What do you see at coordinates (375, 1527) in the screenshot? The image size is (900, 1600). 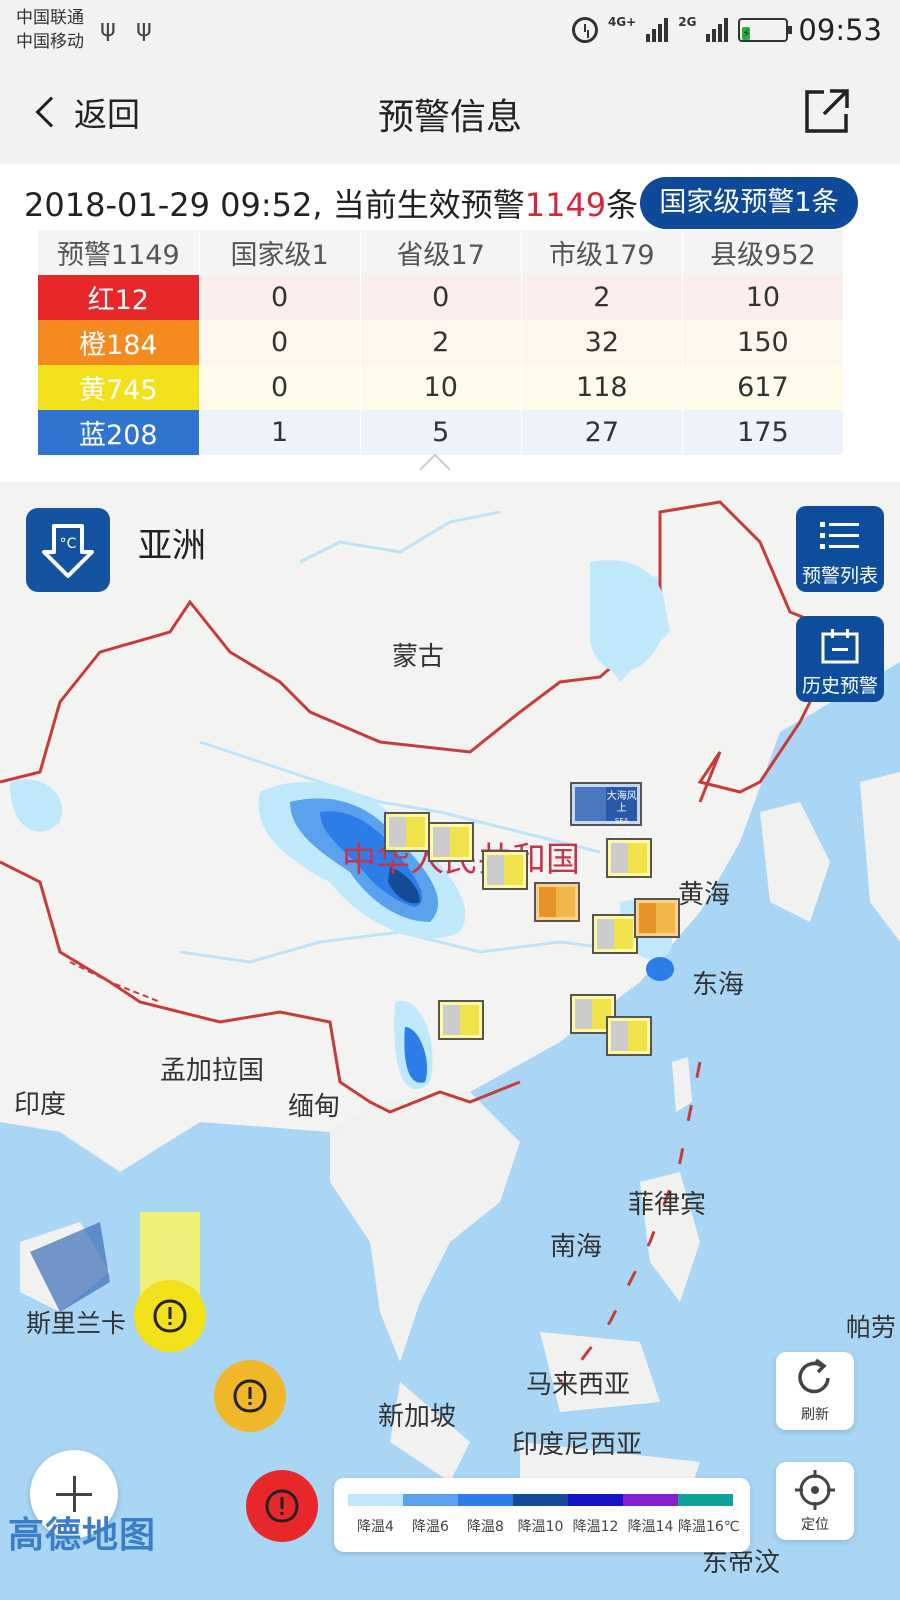 I see `legend-label: 降温4` at bounding box center [375, 1527].